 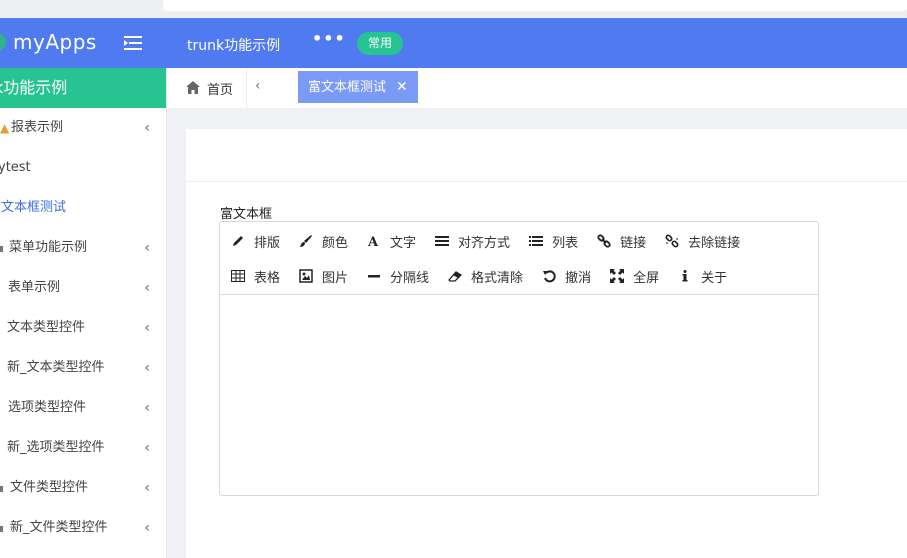 What do you see at coordinates (246, 214) in the screenshot?
I see `field-label: 富文本框` at bounding box center [246, 214].